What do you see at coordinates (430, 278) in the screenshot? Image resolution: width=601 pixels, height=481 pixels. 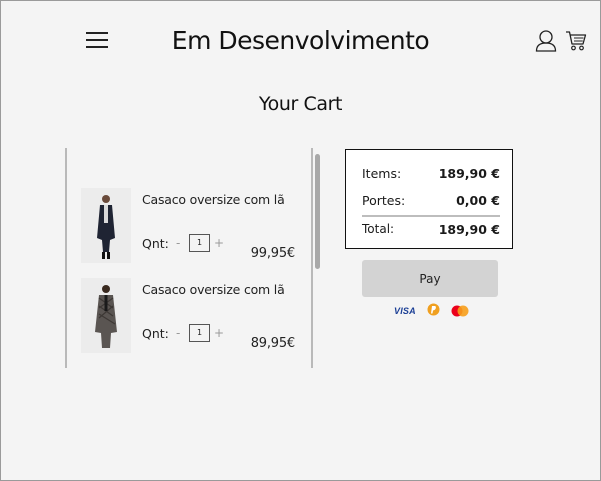 I see `pay-button: Pay` at bounding box center [430, 278].